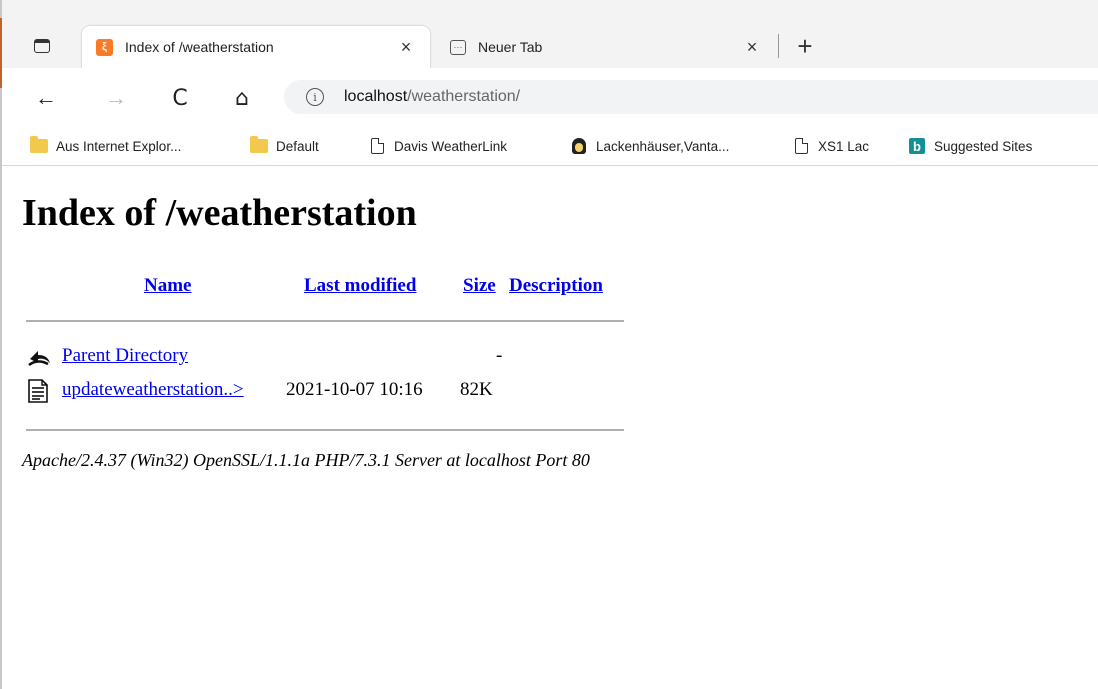 This screenshot has width=1098, height=689. I want to click on column-name-link: Name, so click(167, 286).